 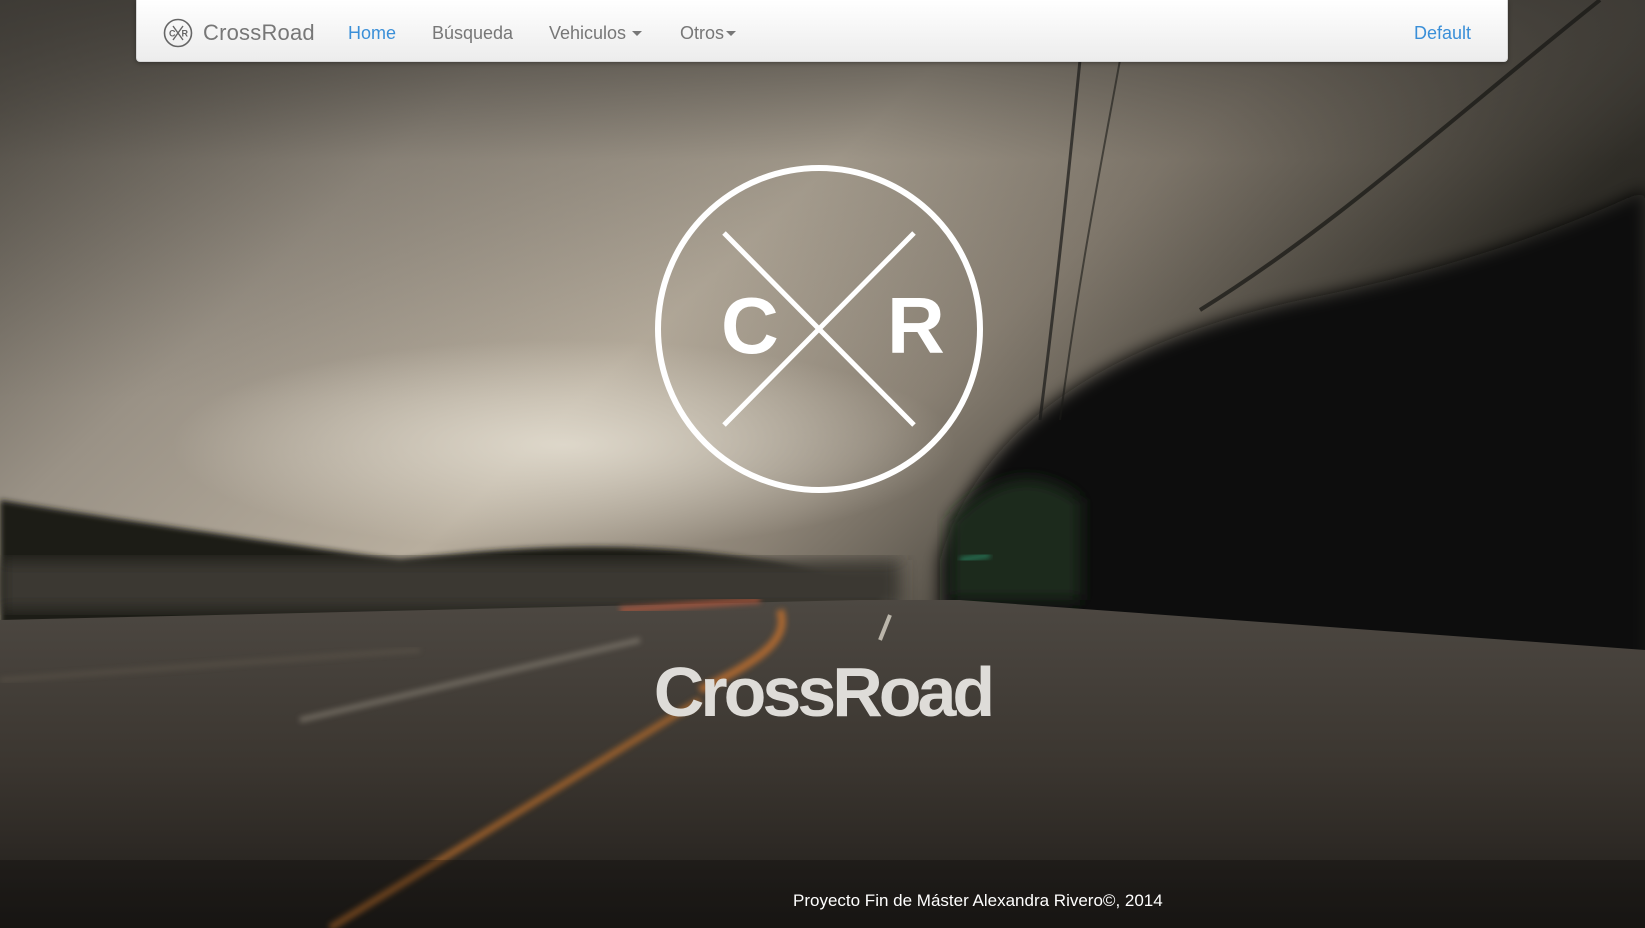 I want to click on logo-letter-r: R, so click(x=916, y=325).